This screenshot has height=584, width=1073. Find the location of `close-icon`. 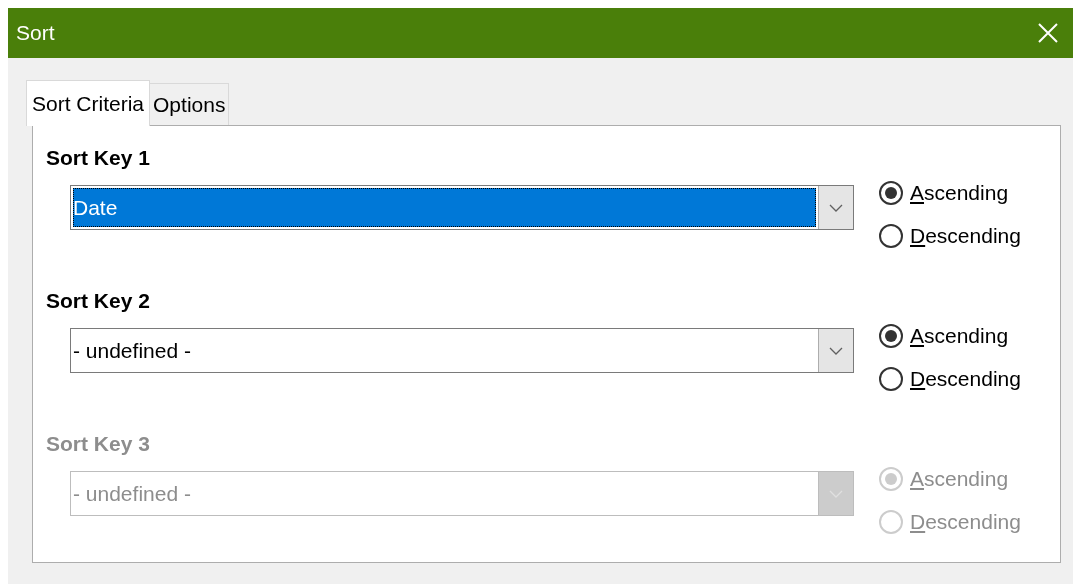

close-icon is located at coordinates (1048, 33).